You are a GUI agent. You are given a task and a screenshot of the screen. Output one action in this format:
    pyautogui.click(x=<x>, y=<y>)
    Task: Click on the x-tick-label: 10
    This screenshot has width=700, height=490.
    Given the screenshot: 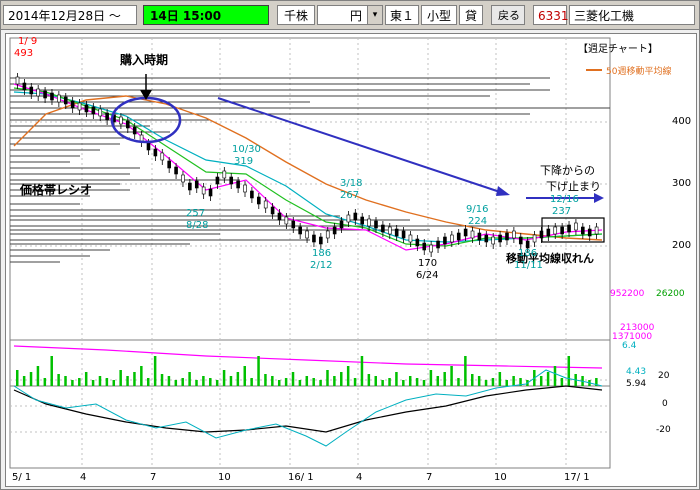 What is the action you would take?
    pyautogui.click(x=500, y=477)
    